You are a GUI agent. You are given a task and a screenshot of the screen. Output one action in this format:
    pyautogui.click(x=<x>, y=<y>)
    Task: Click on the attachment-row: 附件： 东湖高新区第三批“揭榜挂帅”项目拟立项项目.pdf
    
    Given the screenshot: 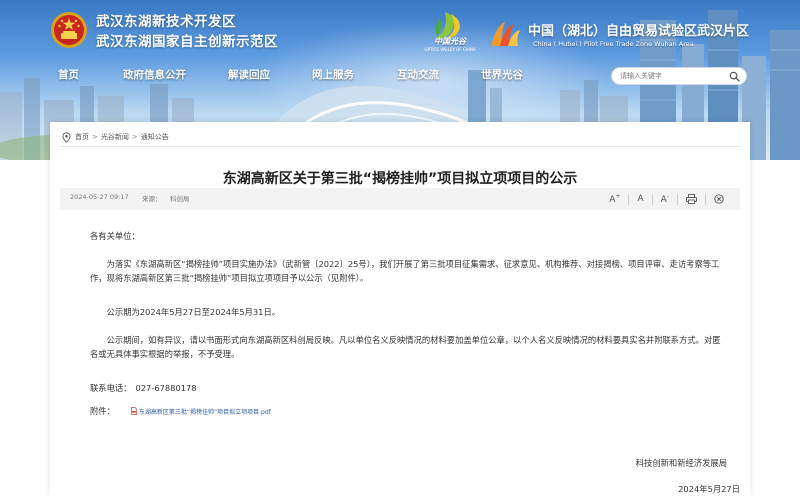 What is the action you would take?
    pyautogui.click(x=180, y=411)
    